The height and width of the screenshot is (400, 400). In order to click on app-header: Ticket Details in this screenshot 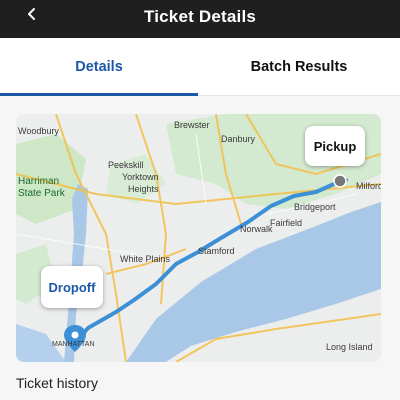, I will do `click(200, 19)`.